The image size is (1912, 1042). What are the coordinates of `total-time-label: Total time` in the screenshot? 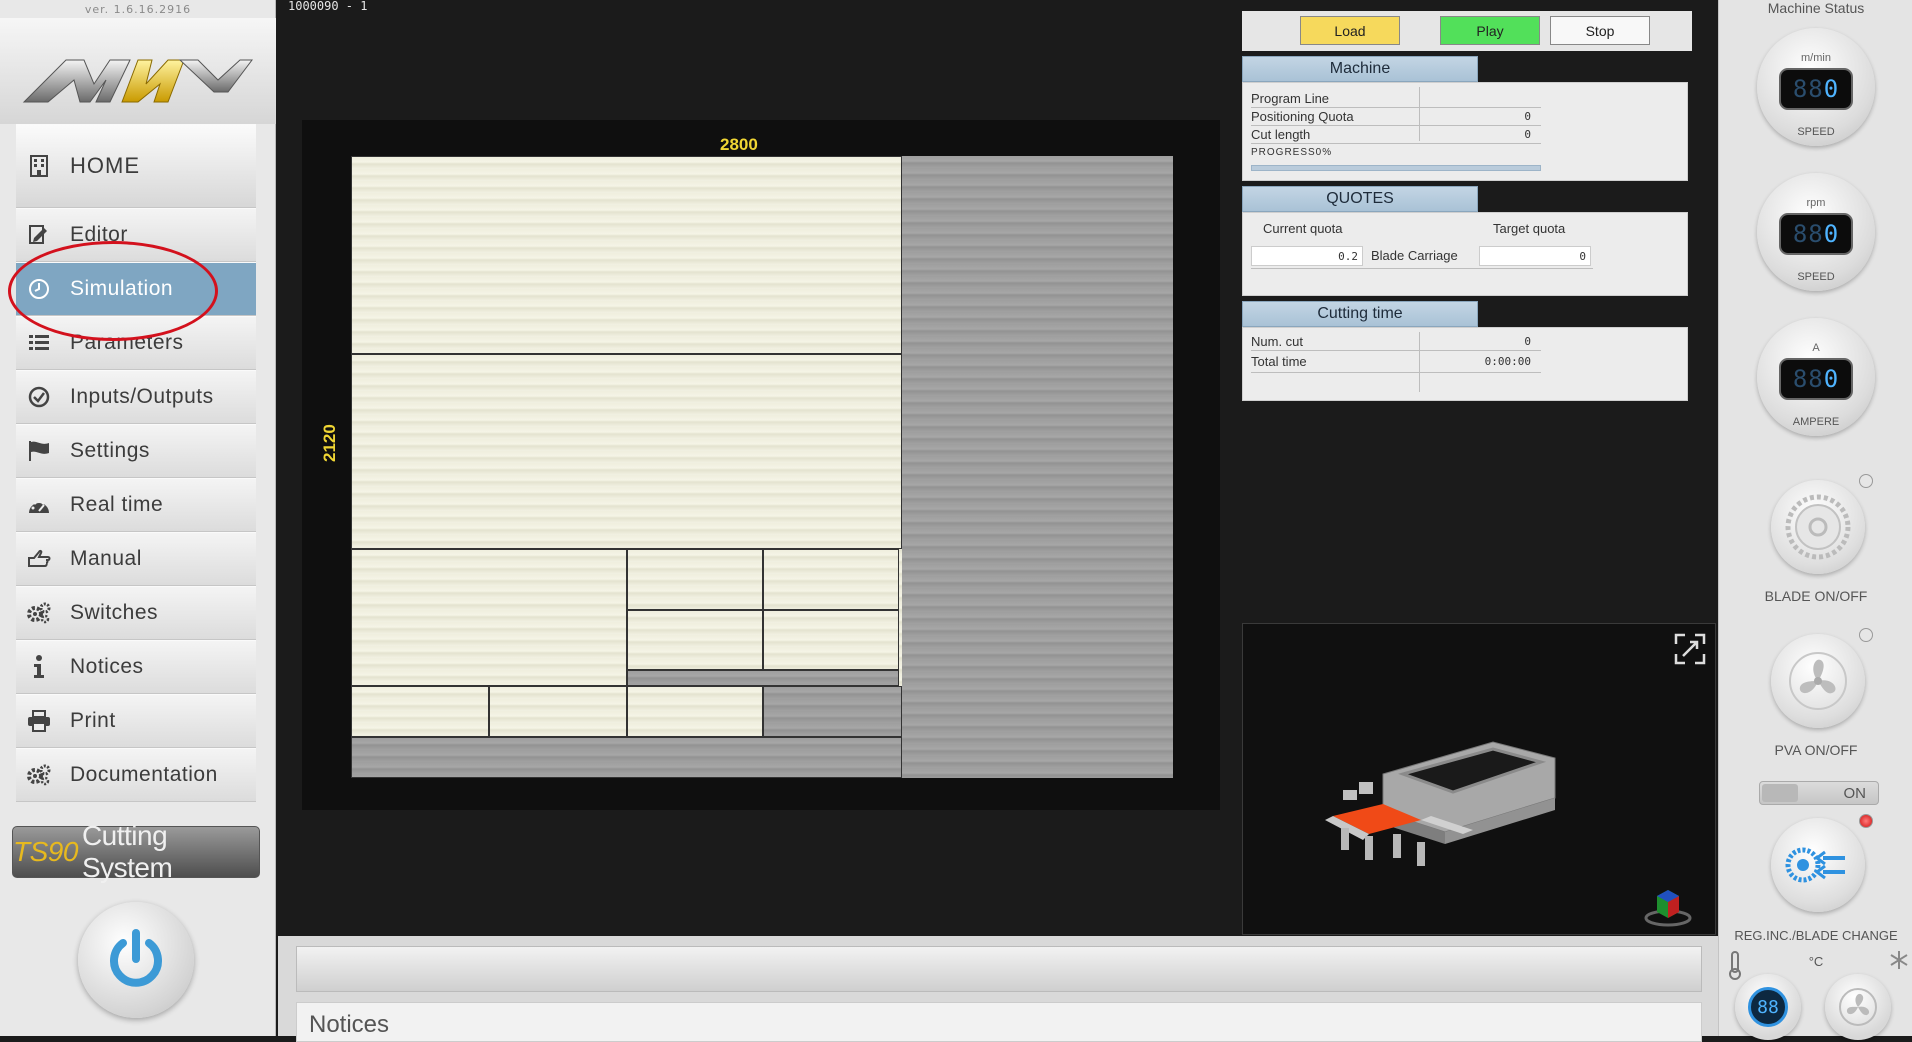 It's located at (1279, 361).